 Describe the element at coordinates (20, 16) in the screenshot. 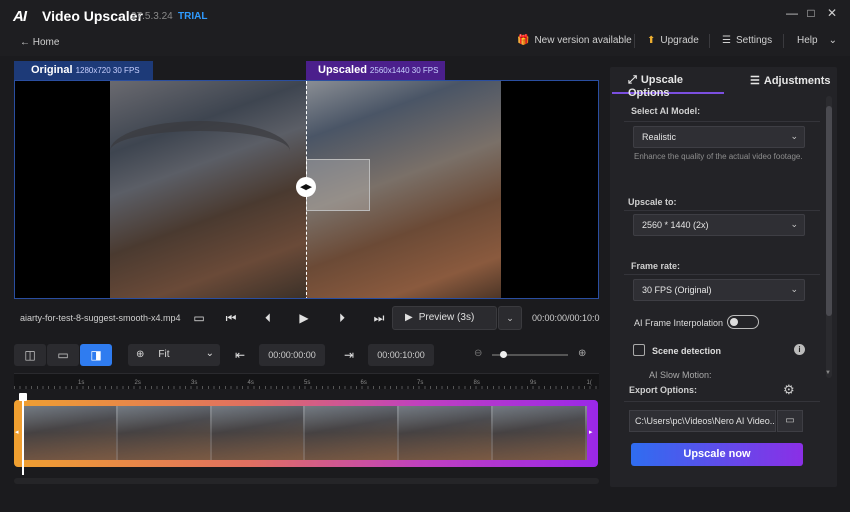

I see `app-logo: AI` at that location.